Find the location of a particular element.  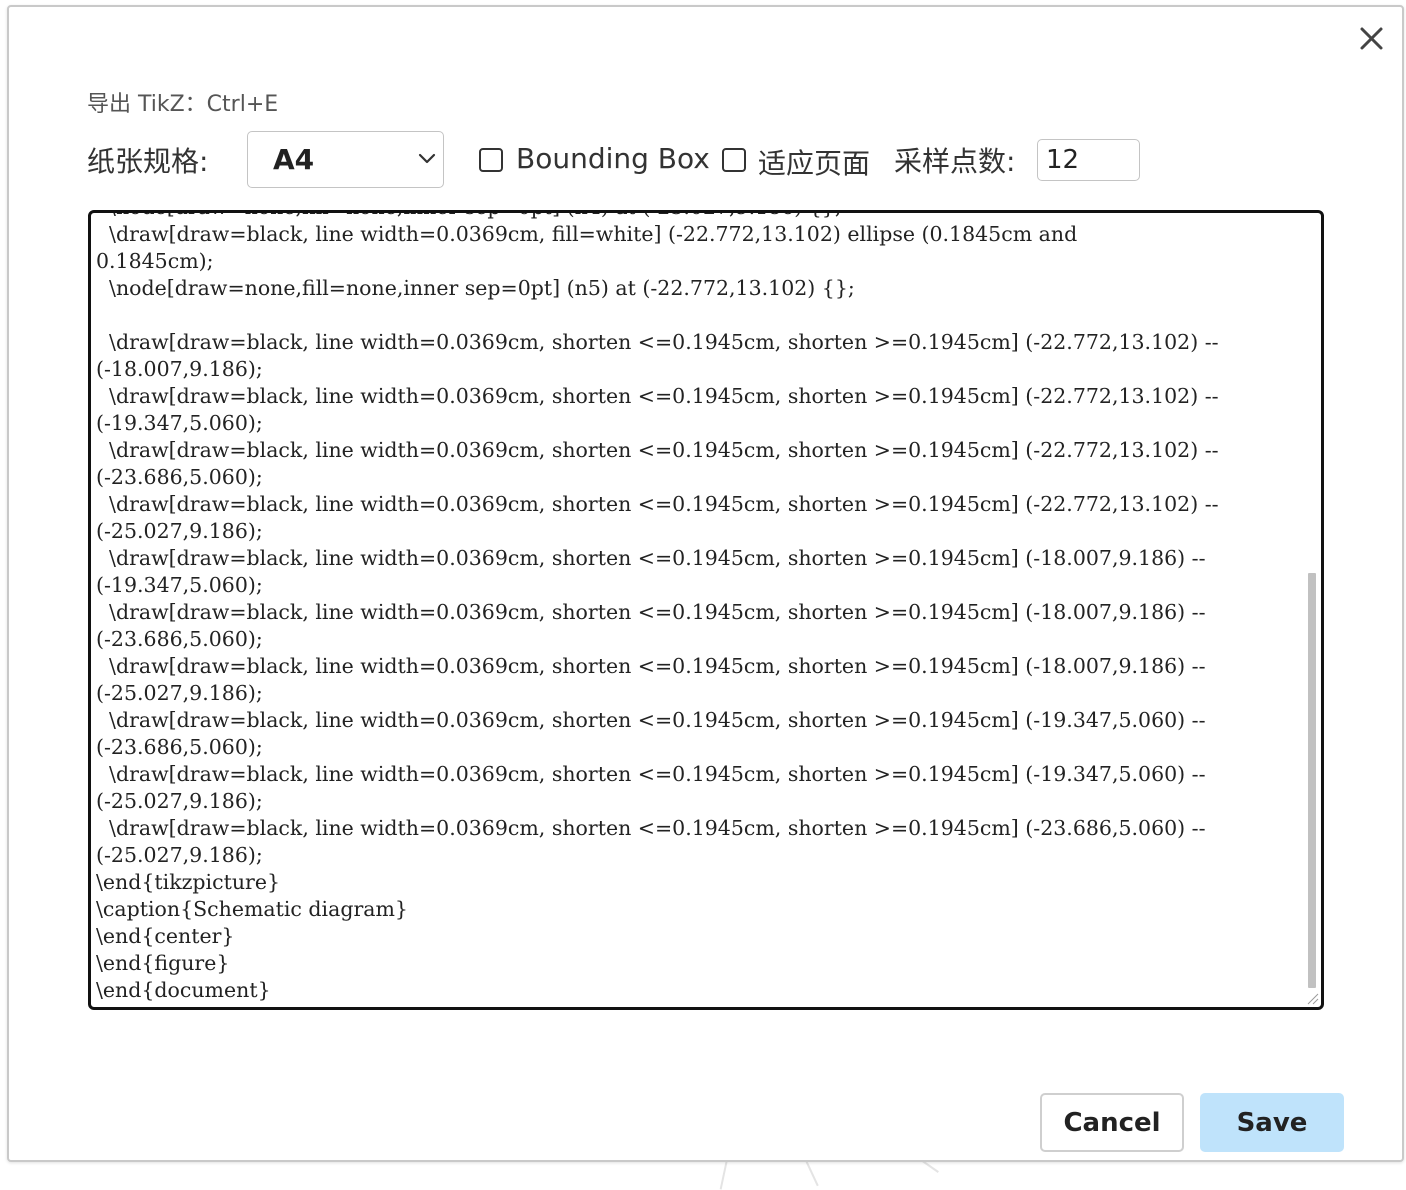

fit-page-label: 适应页面 is located at coordinates (814, 162).